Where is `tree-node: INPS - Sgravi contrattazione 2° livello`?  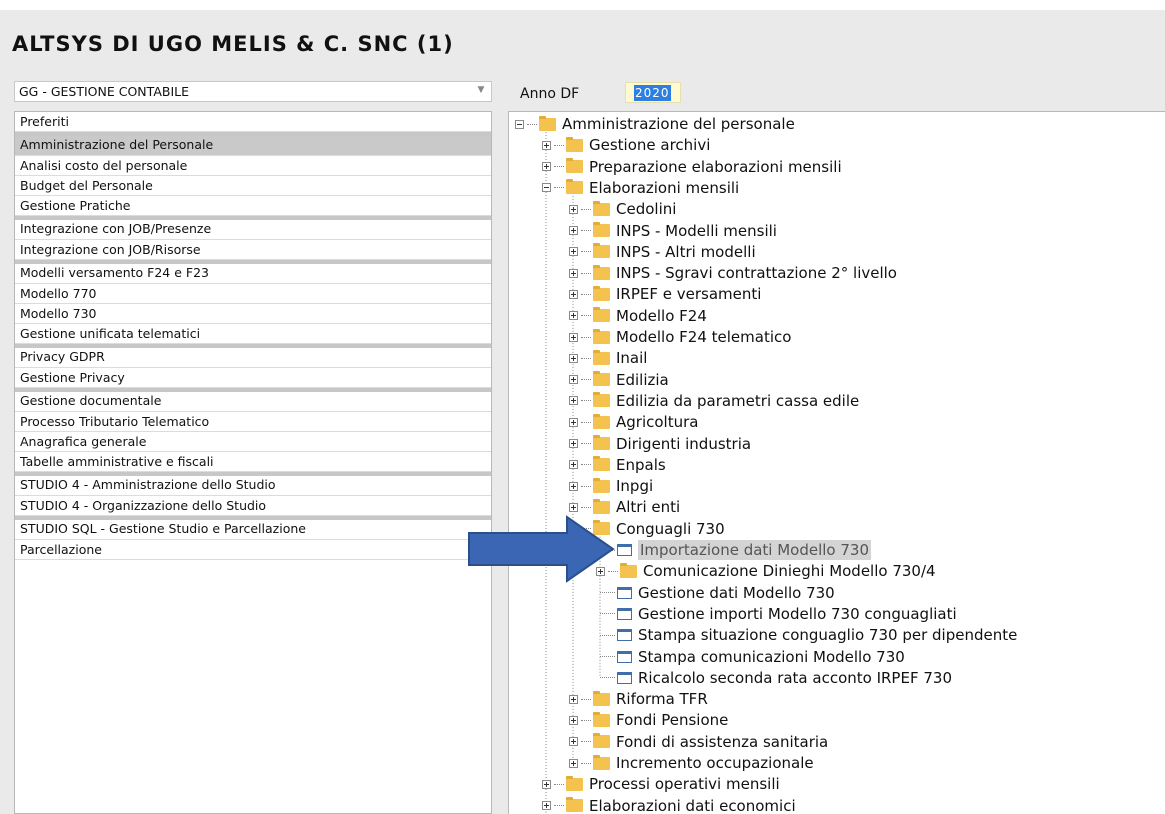 tree-node: INPS - Sgravi contrattazione 2° livello is located at coordinates (733, 273).